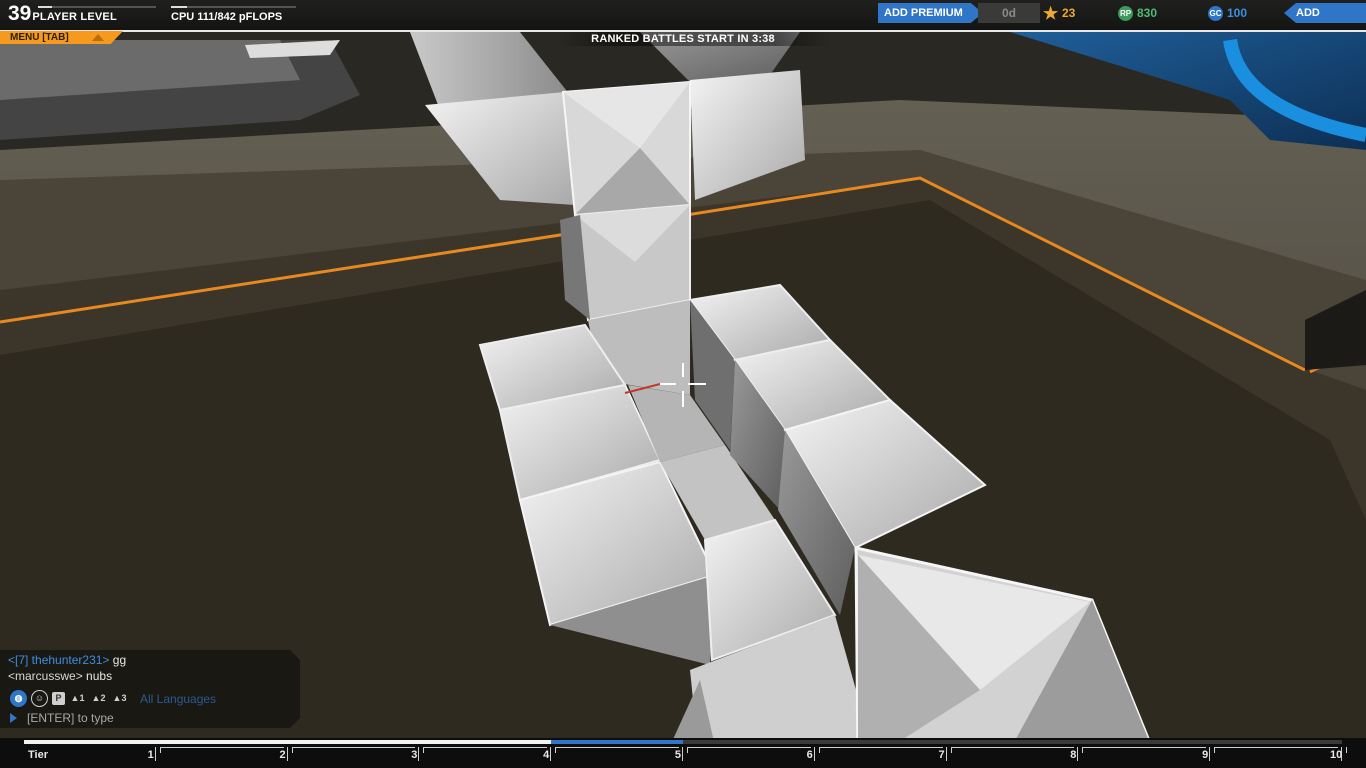  What do you see at coordinates (45, 676) in the screenshot?
I see `chat-sender: <marcusswe>` at bounding box center [45, 676].